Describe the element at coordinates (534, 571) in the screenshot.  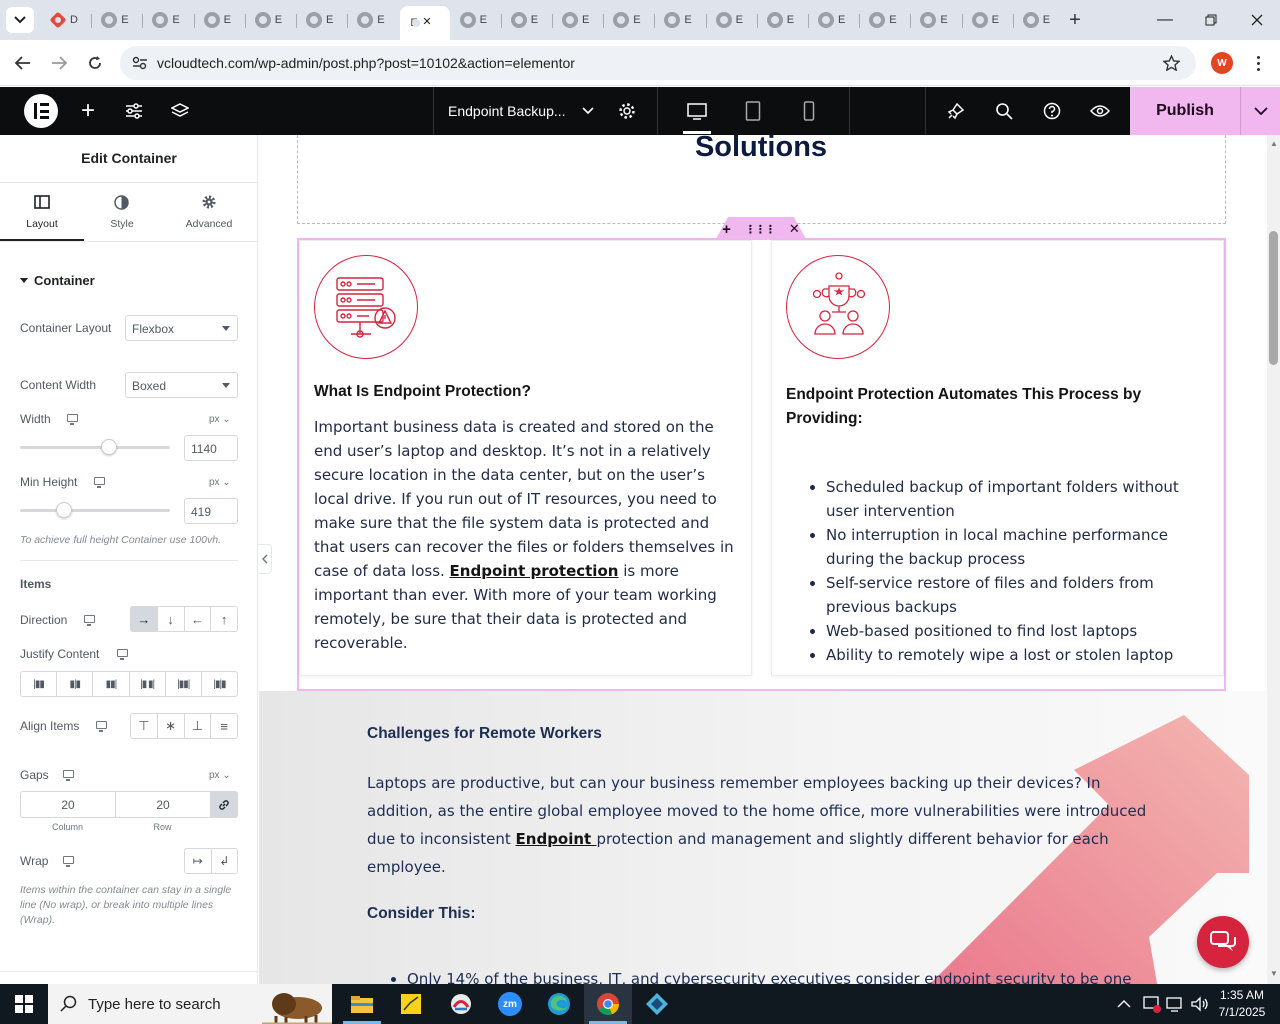
I see `endpoint-protection-link: Endpoint protection` at that location.